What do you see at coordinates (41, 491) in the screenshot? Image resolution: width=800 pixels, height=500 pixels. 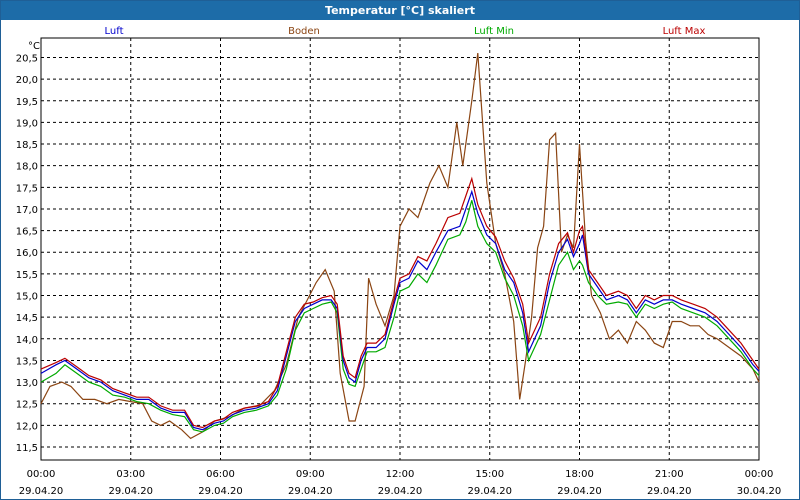 I see `x-tick-date-0: 29.04.20` at bounding box center [41, 491].